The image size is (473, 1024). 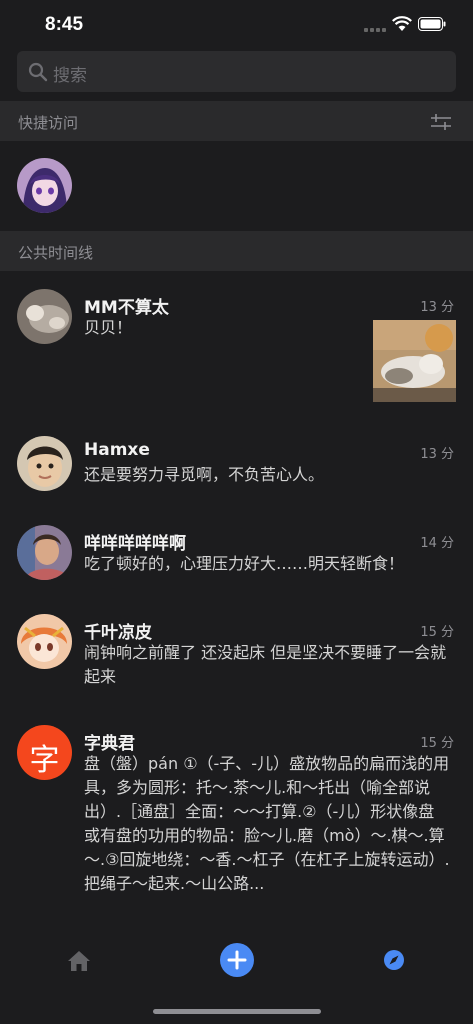 I want to click on post-text: 还是要努力寻觅啊，不负苦心人。, so click(x=204, y=474).